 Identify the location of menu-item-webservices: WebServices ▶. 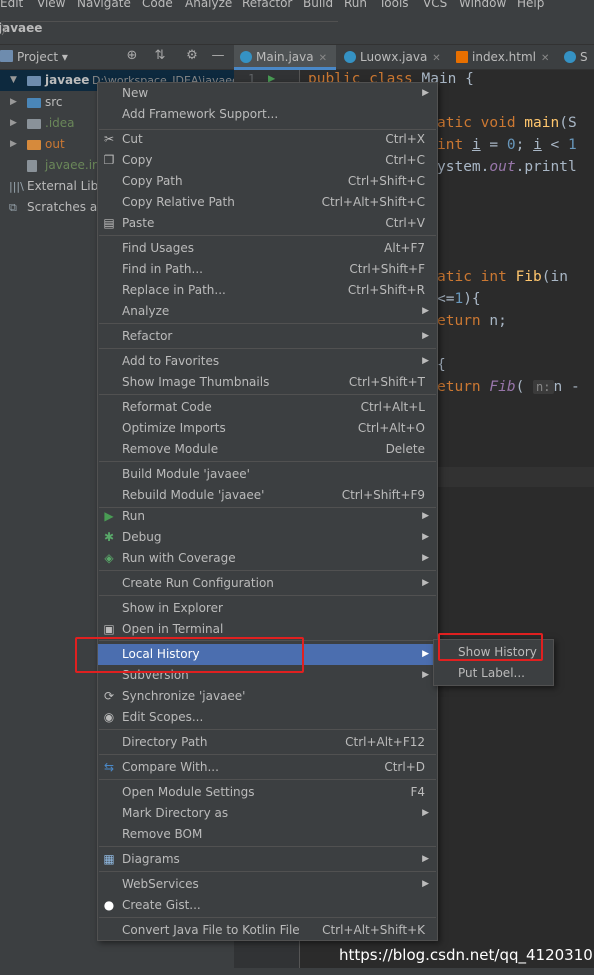
(267, 884).